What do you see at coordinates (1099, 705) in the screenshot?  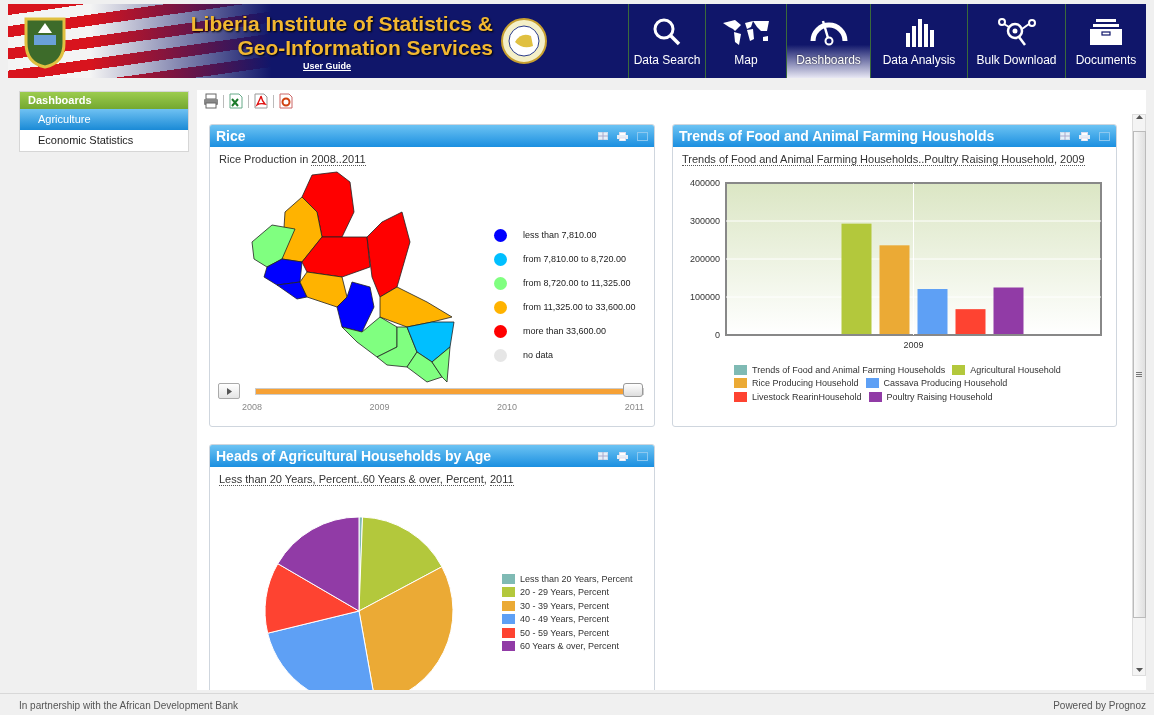 I see `footer-text: Powered by Prognoz` at bounding box center [1099, 705].